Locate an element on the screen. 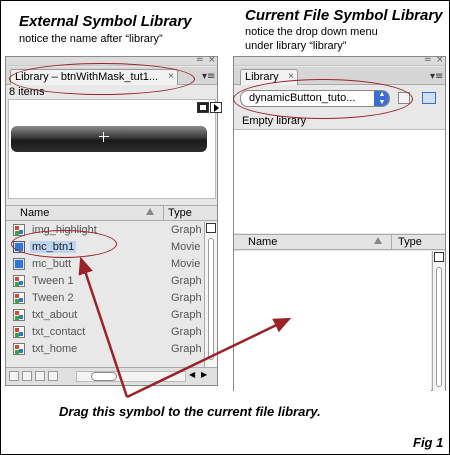 The width and height of the screenshot is (450, 455). arrow-to-current-library is located at coordinates (209, 358).